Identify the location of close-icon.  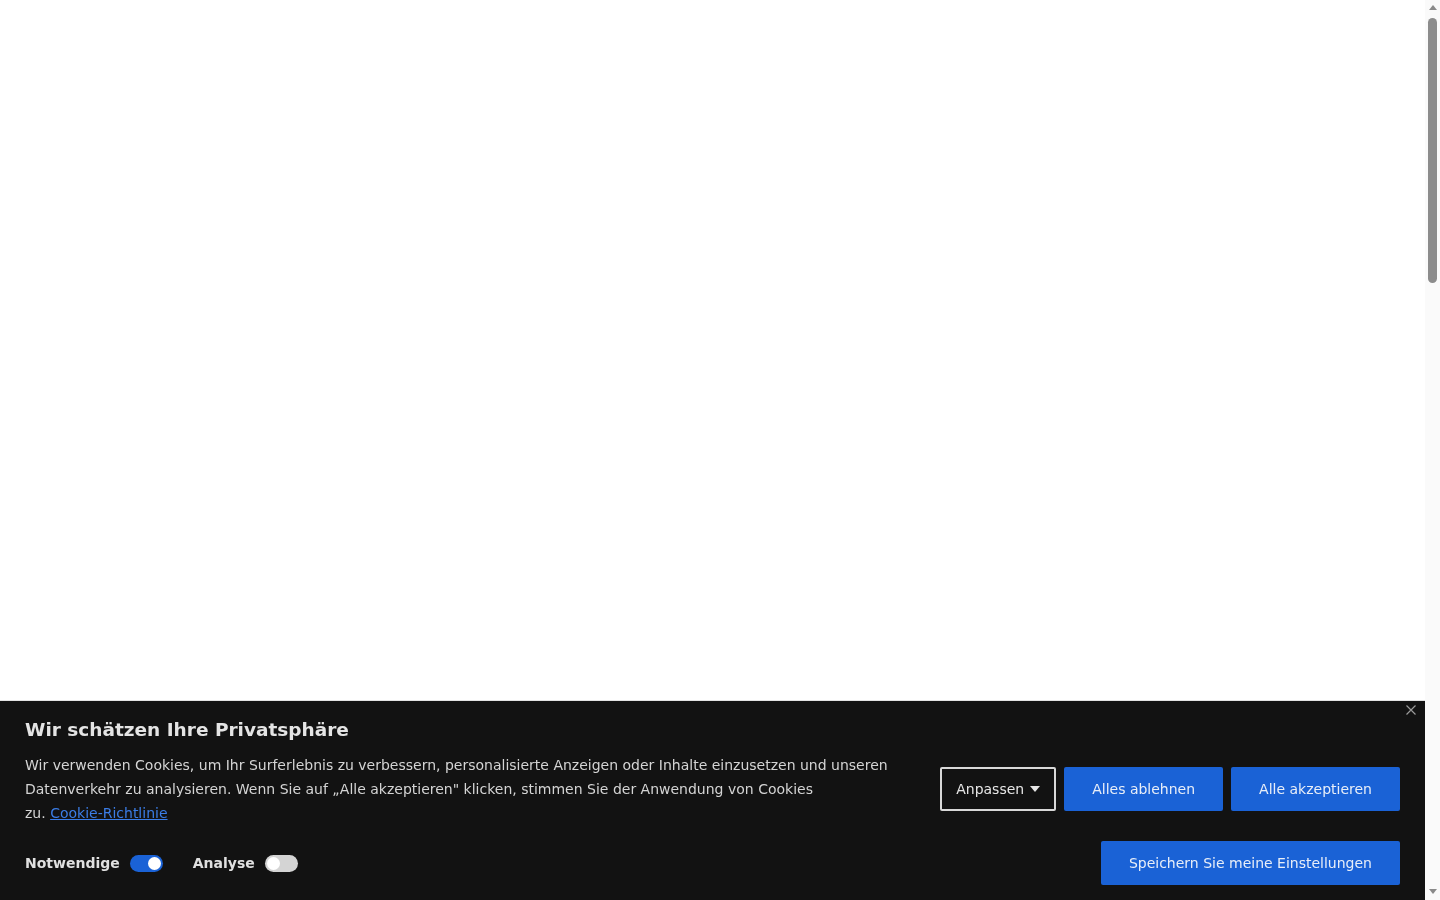
(1411, 710).